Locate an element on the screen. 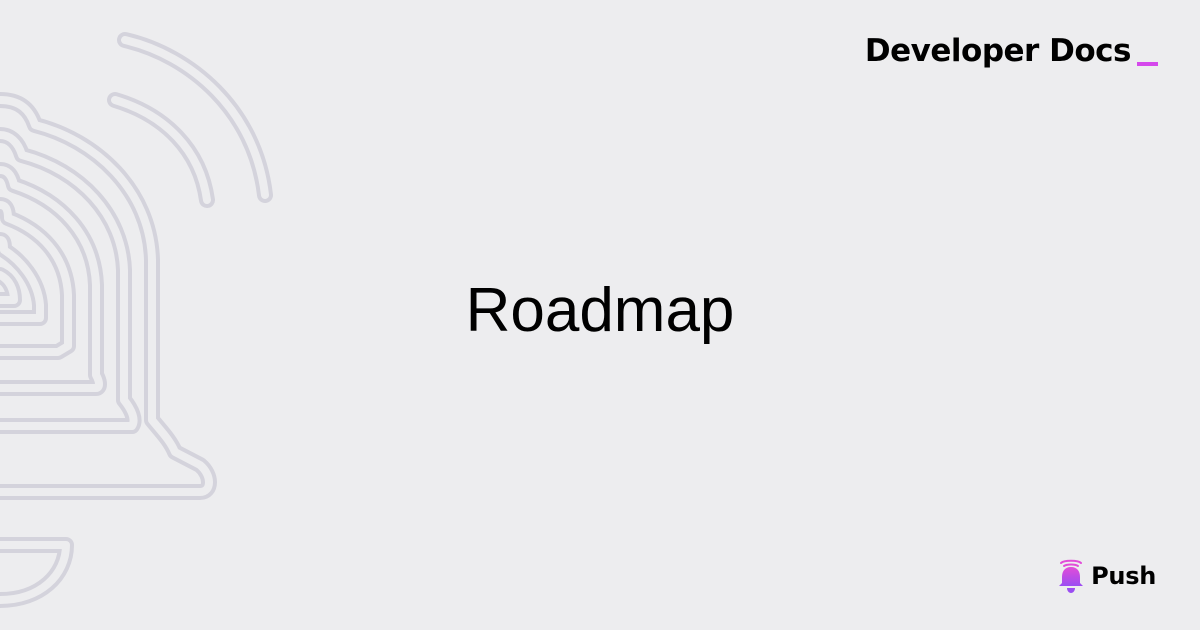 Image resolution: width=1200 pixels, height=630 pixels. push-brand-name: Push is located at coordinates (1123, 576).